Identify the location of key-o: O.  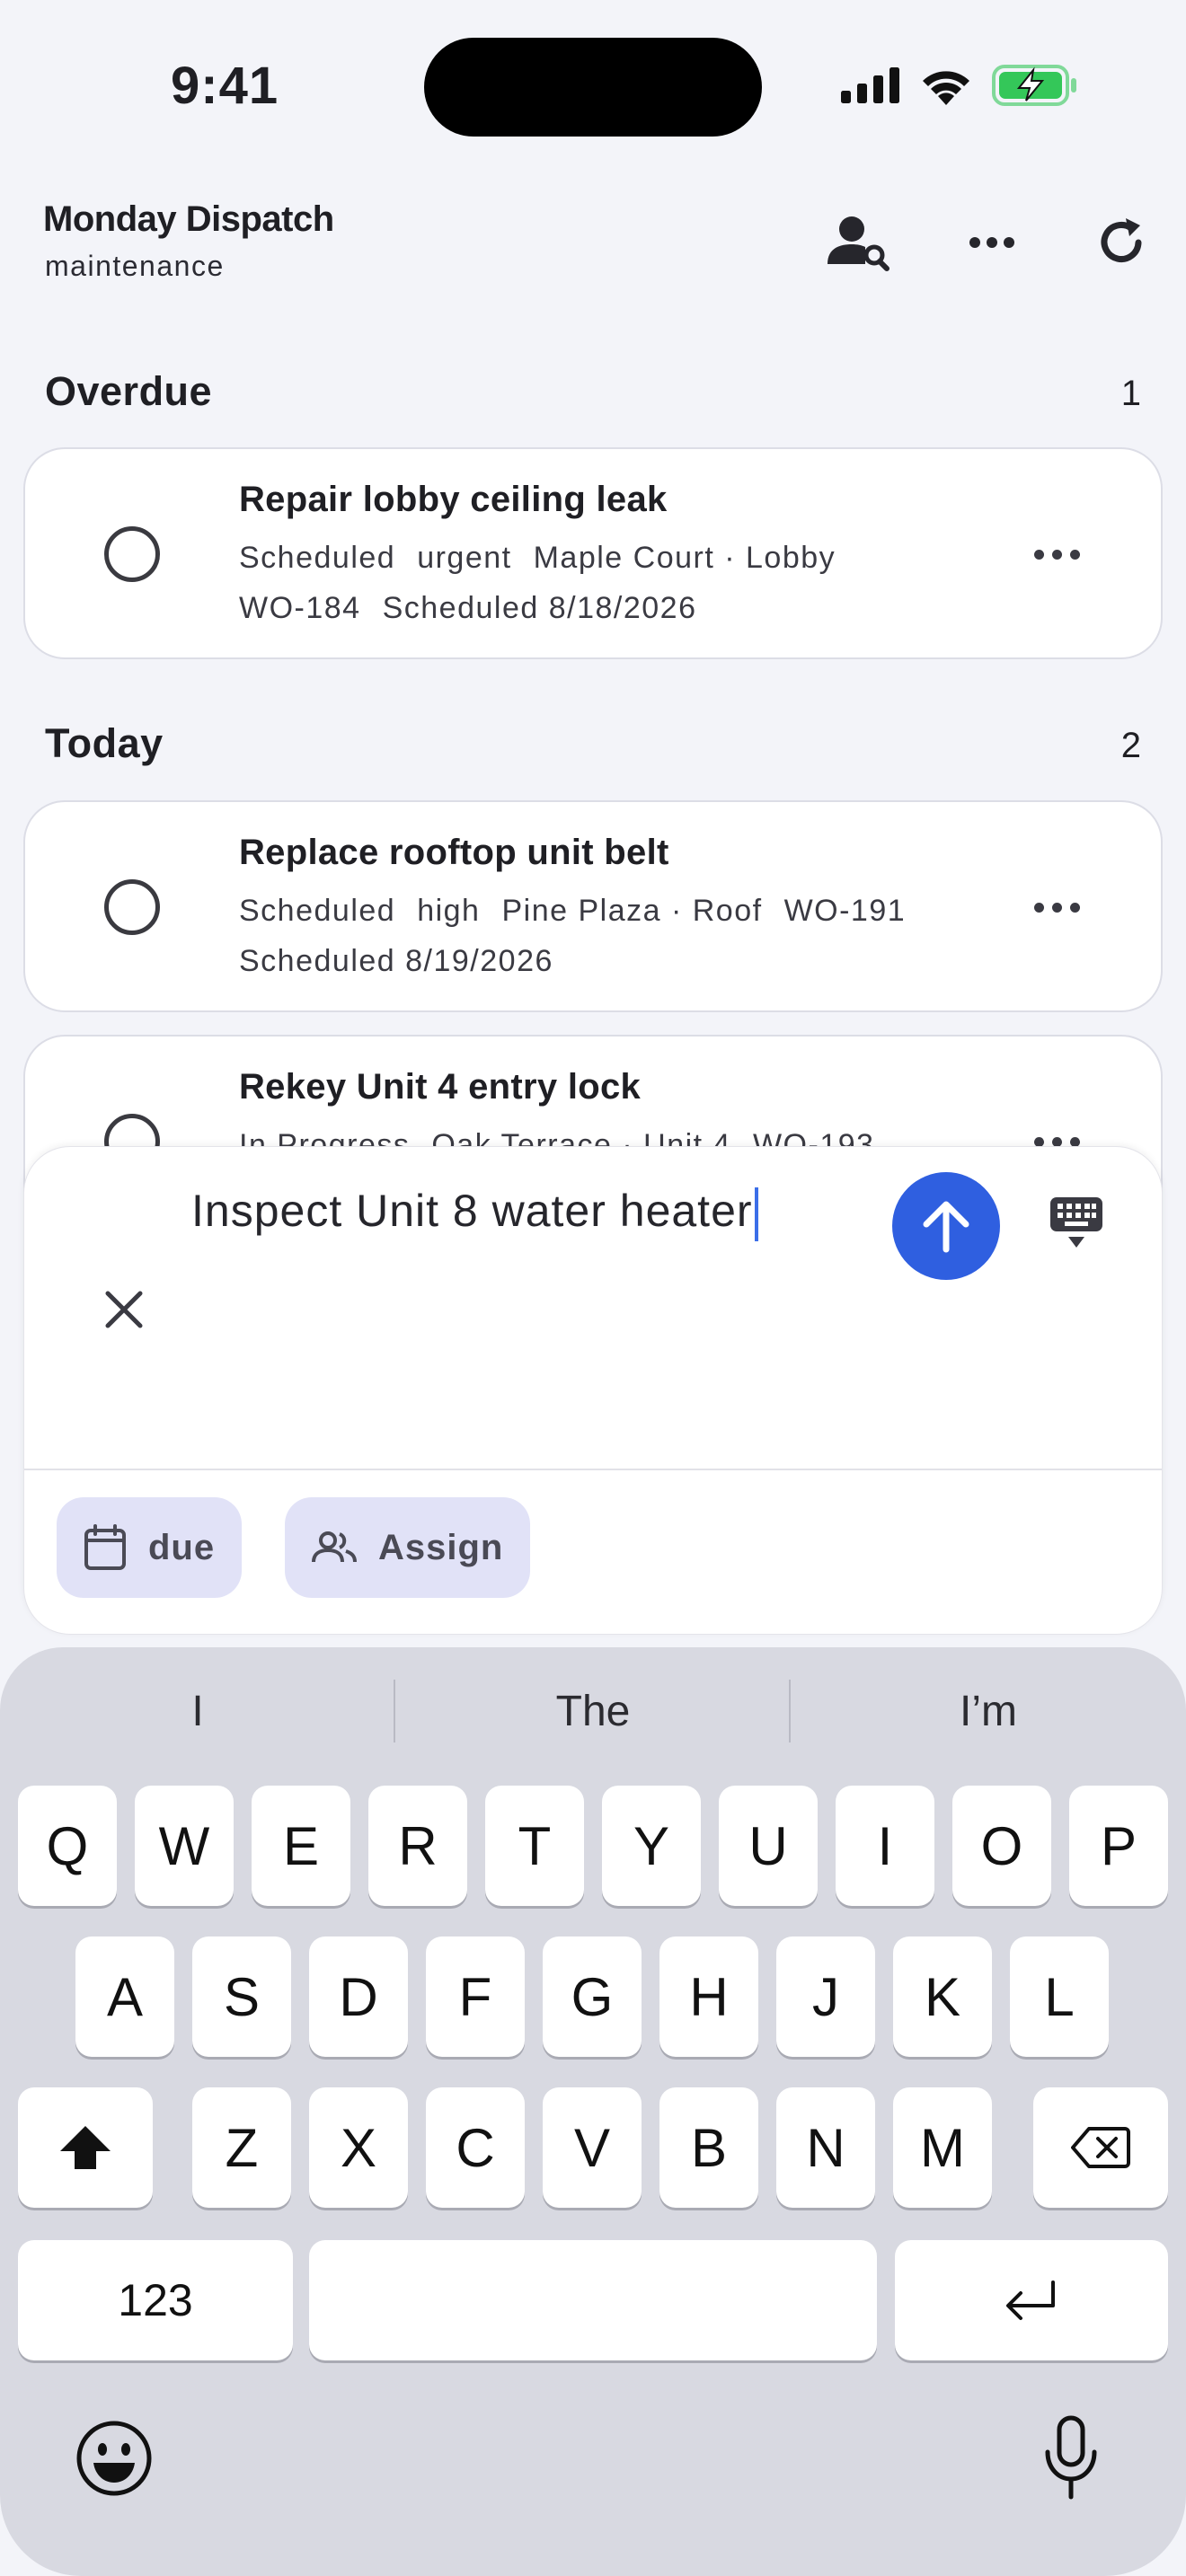
(1001, 1846).